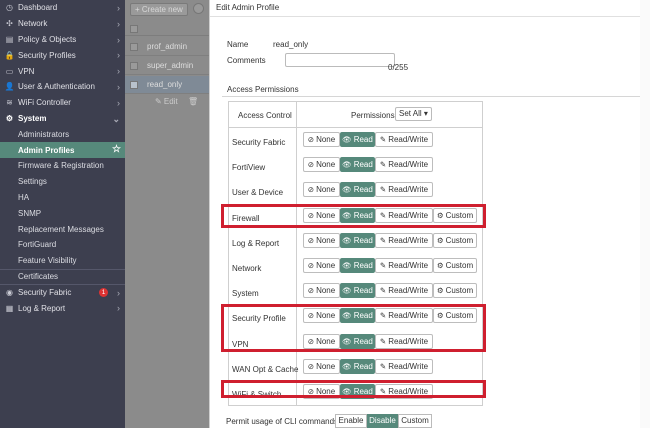 The width and height of the screenshot is (650, 428). I want to click on chevron-down-icon: ⌄, so click(116, 118).